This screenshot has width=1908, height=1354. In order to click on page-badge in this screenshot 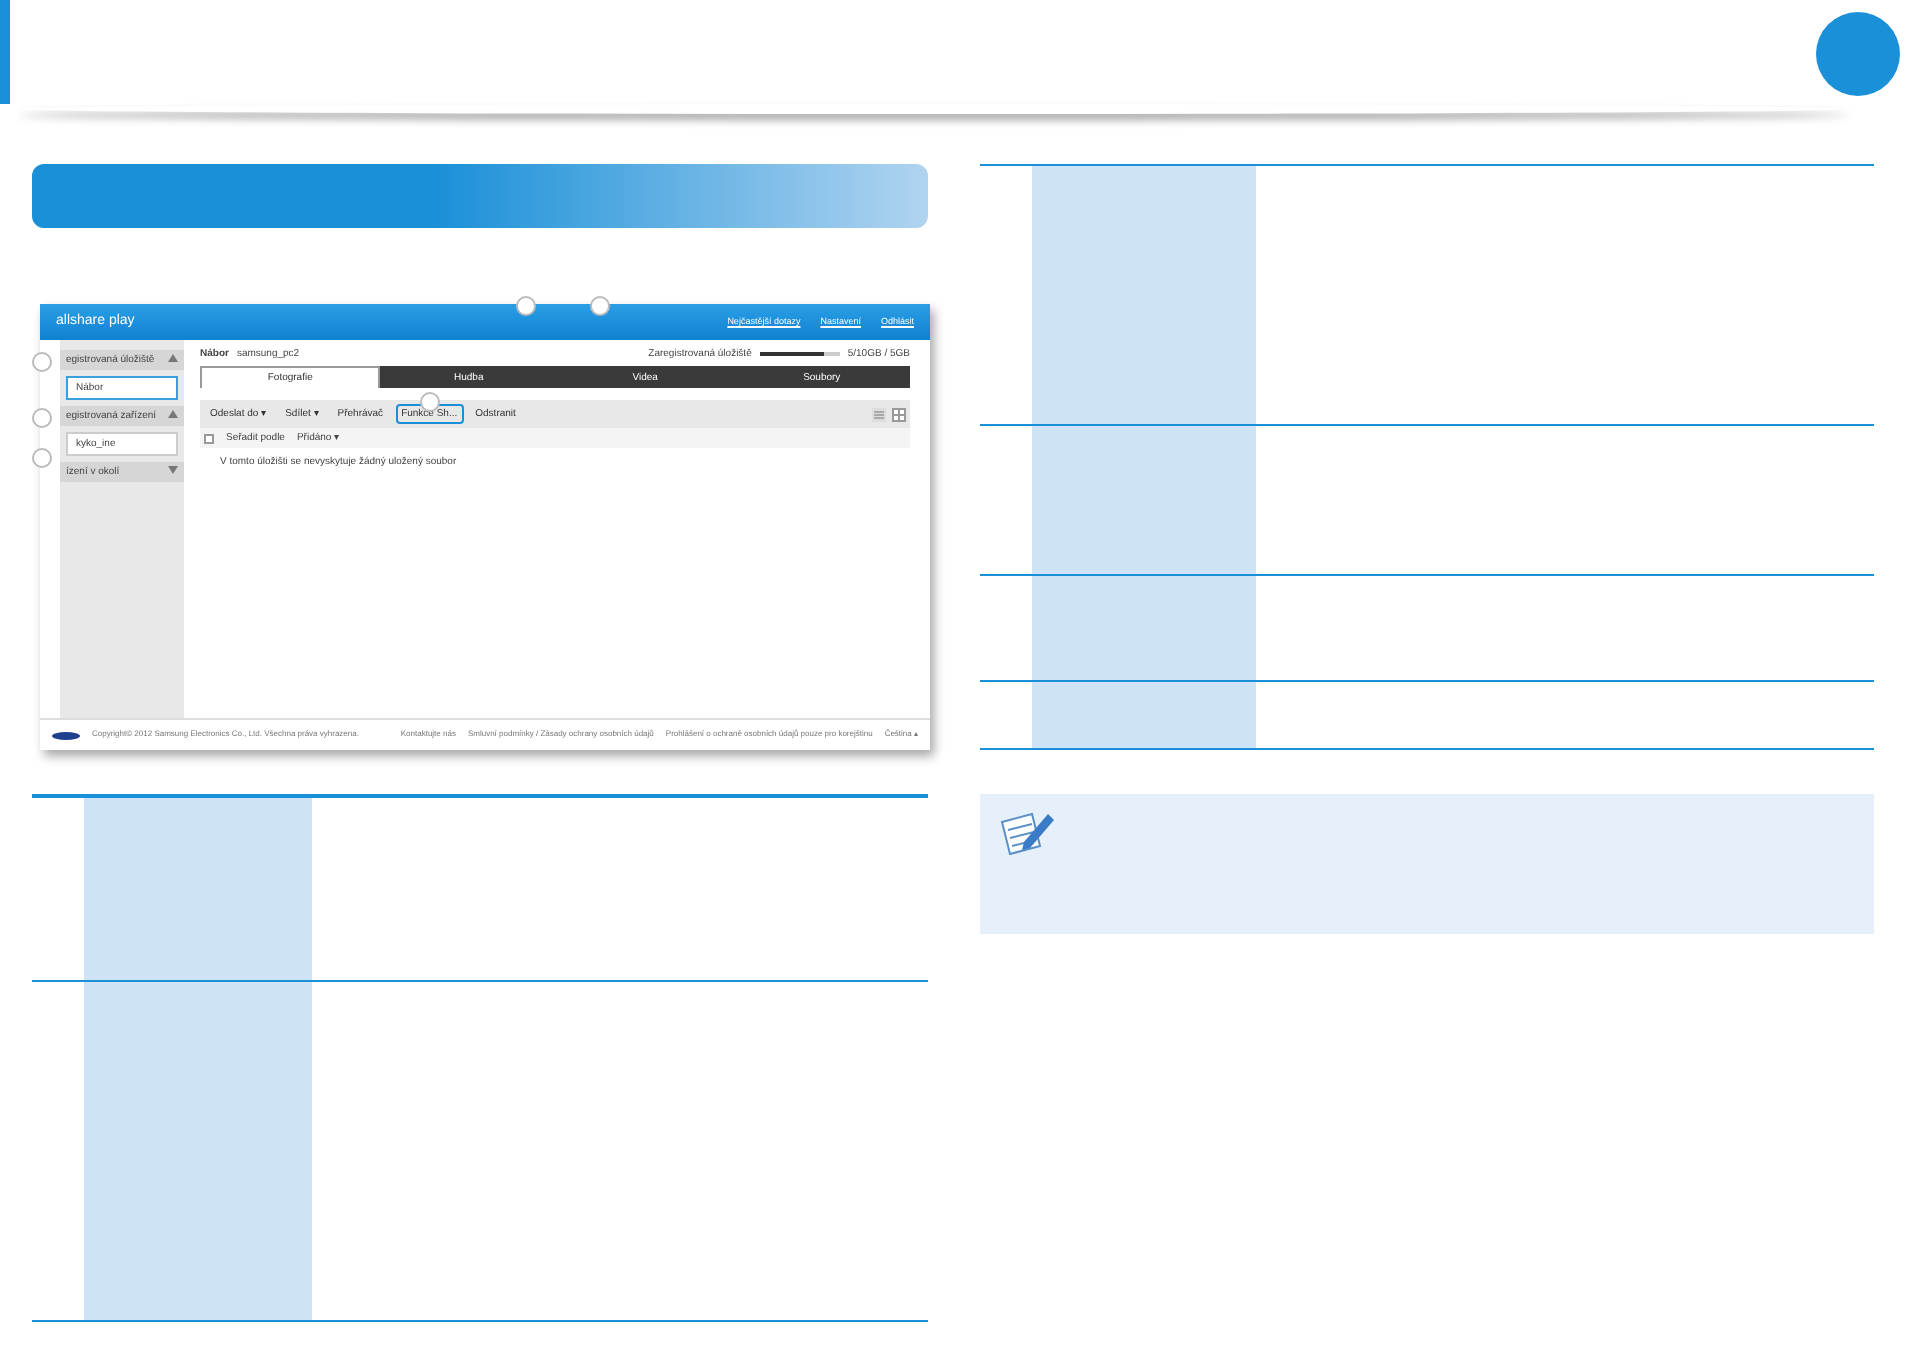, I will do `click(1858, 54)`.